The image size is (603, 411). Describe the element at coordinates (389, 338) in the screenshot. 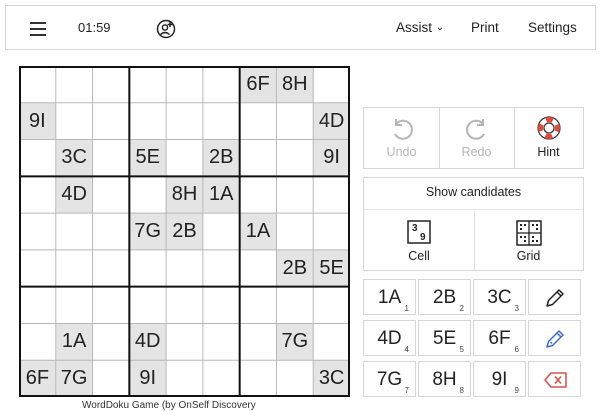

I see `key-4d: 4D 4` at that location.